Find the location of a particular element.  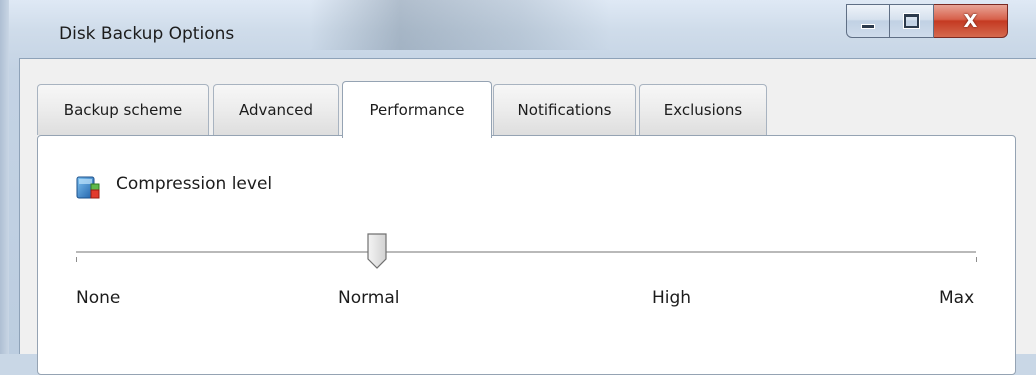

slider-label-high: High is located at coordinates (672, 298).